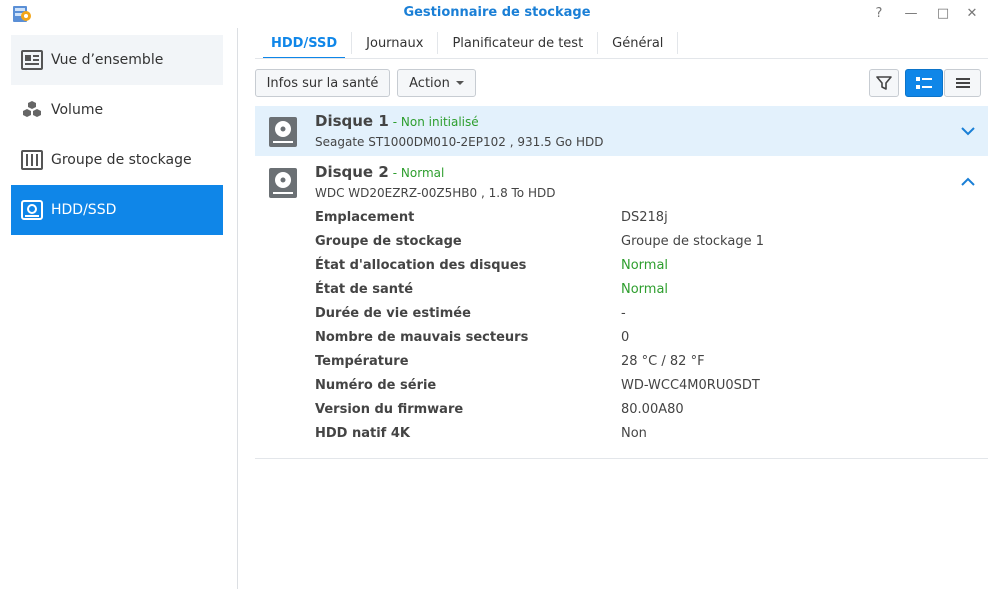 The width and height of the screenshot is (994, 589). Describe the element at coordinates (623, 313) in the screenshot. I see `property-value: -` at that location.